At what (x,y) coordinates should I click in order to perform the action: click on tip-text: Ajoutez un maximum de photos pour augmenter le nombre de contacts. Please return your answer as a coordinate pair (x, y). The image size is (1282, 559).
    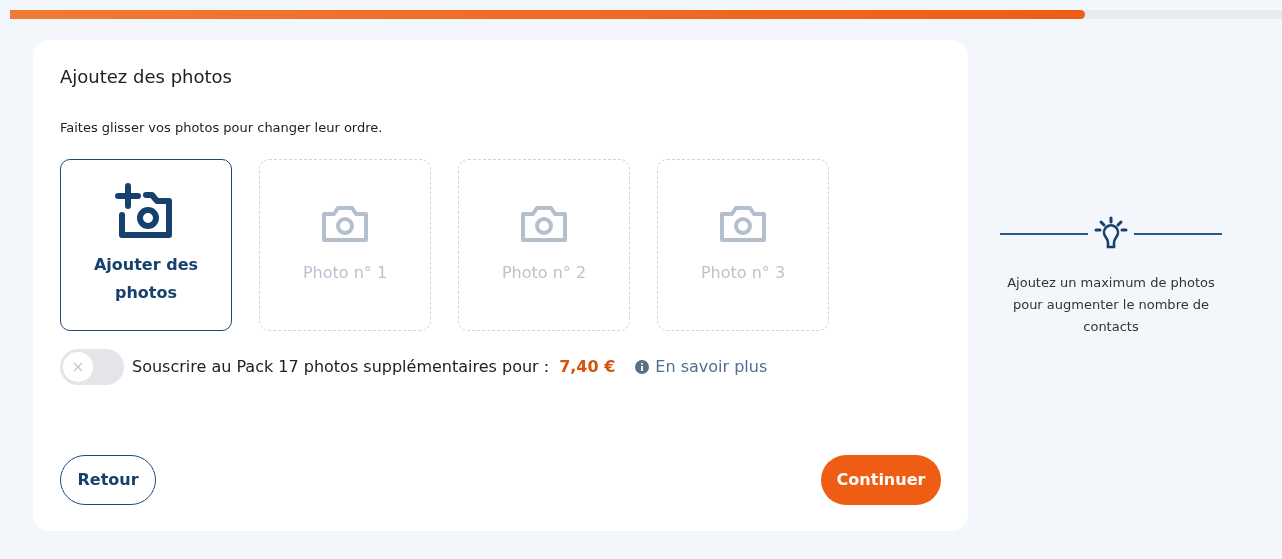
    Looking at the image, I should click on (1111, 305).